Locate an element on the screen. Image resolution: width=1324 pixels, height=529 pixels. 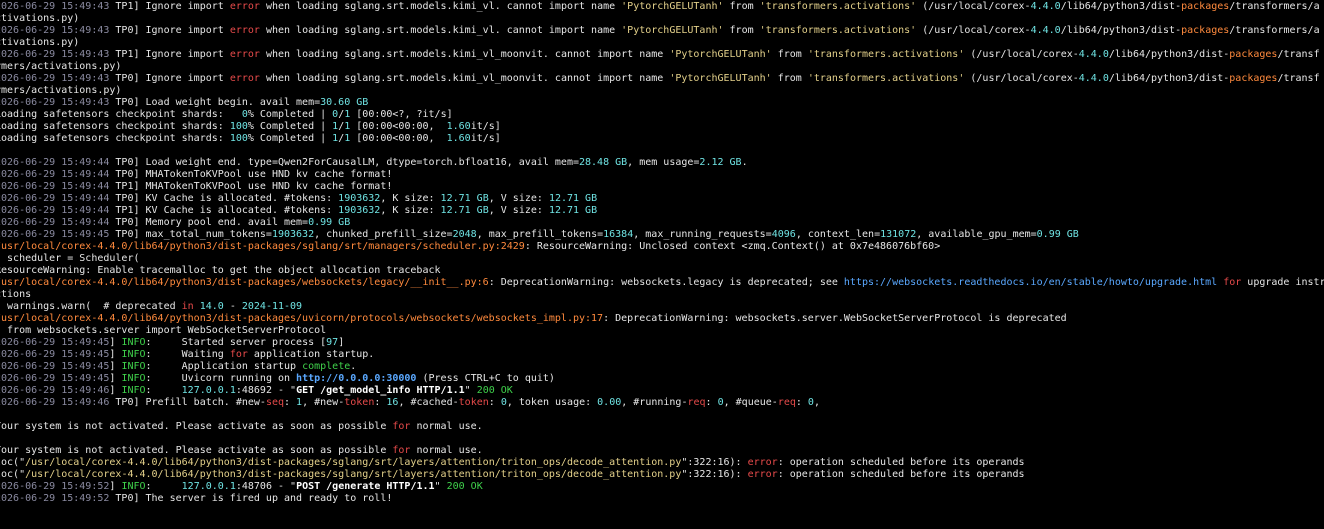
log-text-segment: : Application startup is located at coordinates (224, 366).